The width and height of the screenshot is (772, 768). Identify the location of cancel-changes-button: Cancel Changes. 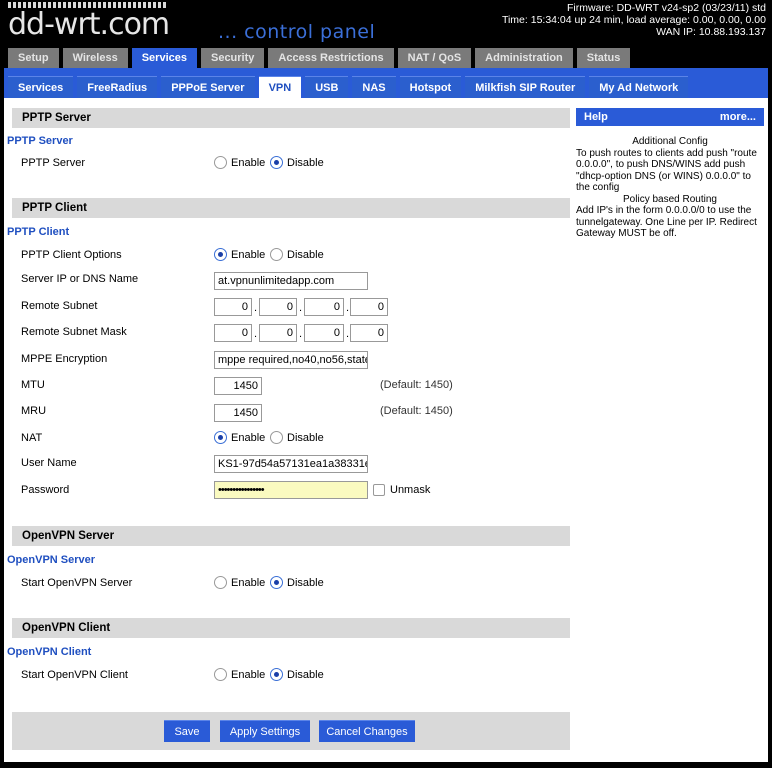
(367, 731).